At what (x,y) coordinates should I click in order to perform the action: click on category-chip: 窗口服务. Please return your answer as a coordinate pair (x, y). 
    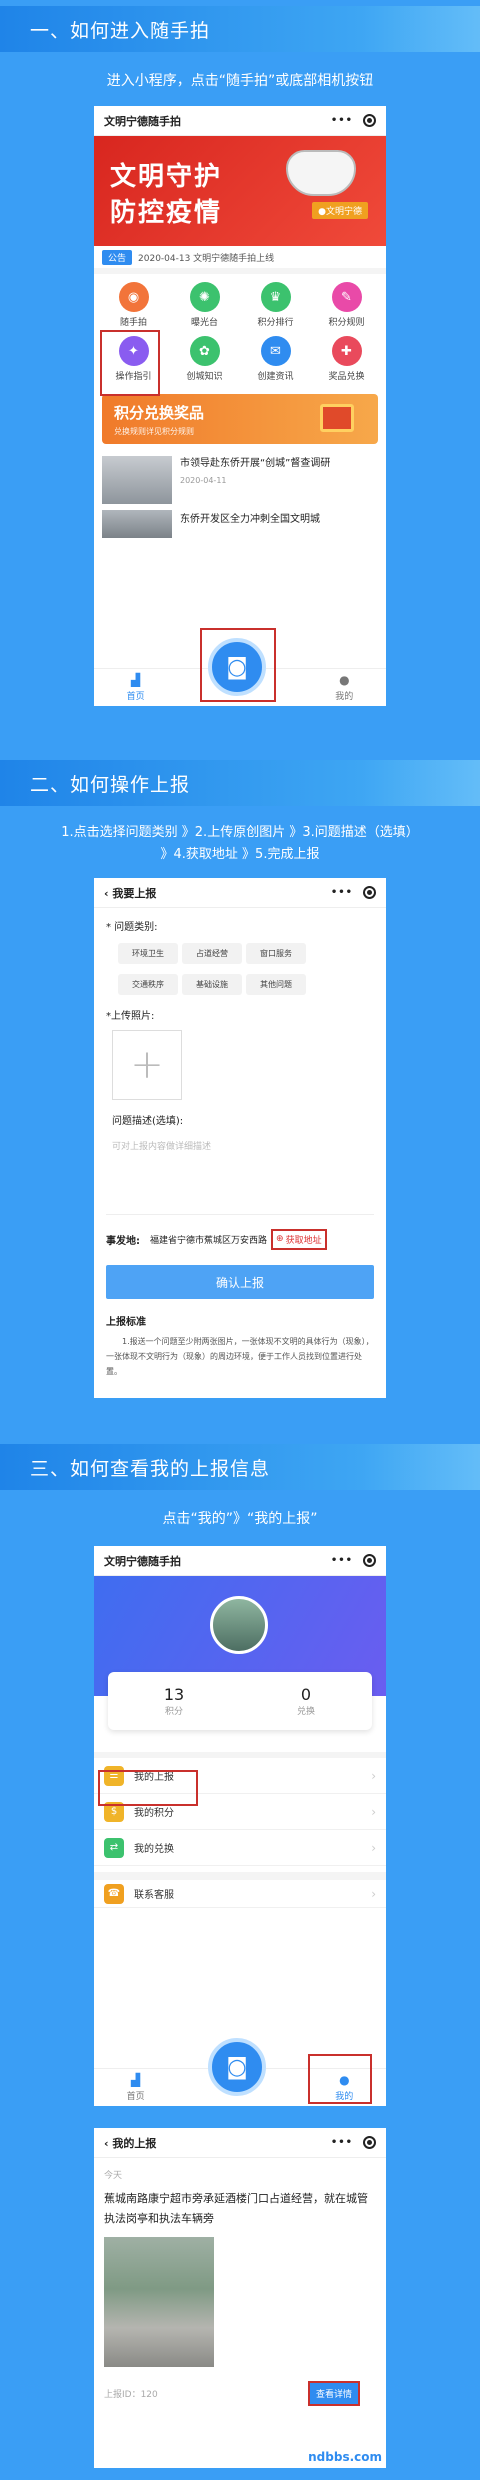
    Looking at the image, I should click on (276, 953).